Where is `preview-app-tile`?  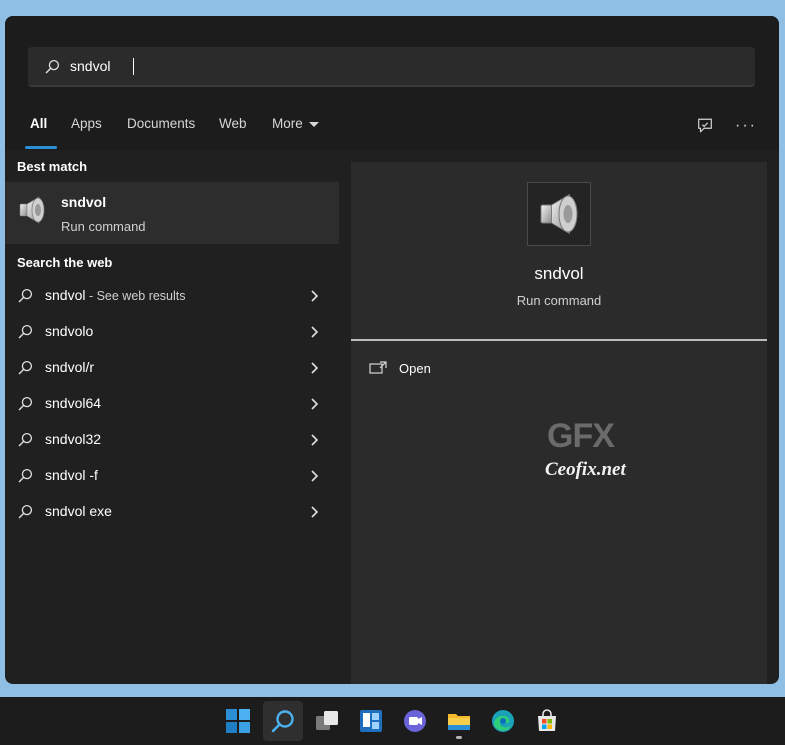 preview-app-tile is located at coordinates (559, 214).